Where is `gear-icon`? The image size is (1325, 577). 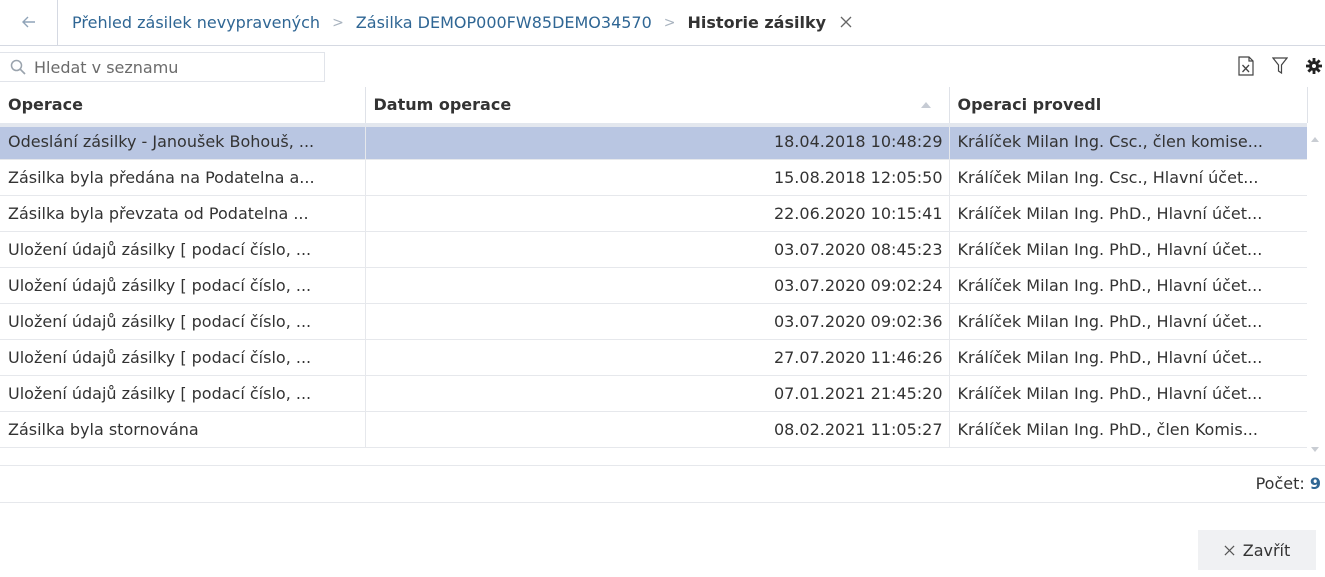 gear-icon is located at coordinates (1314, 66).